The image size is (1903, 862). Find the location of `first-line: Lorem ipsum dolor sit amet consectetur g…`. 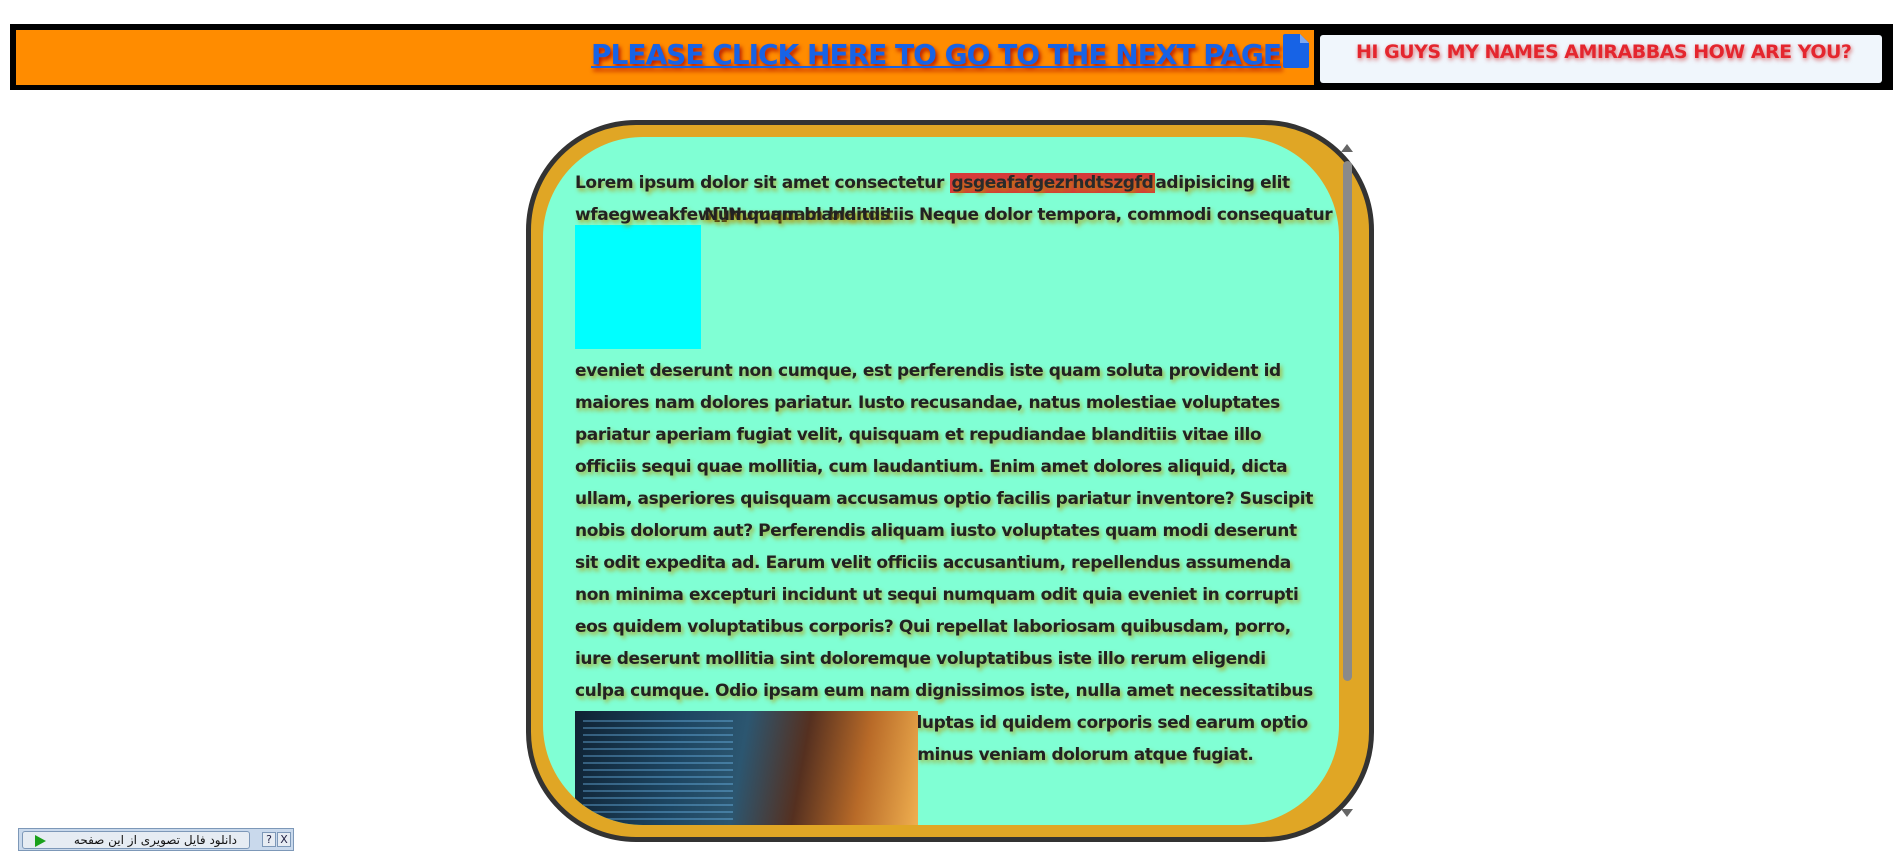

first-line: Lorem ipsum dolor sit amet consectetur g… is located at coordinates (932, 183).